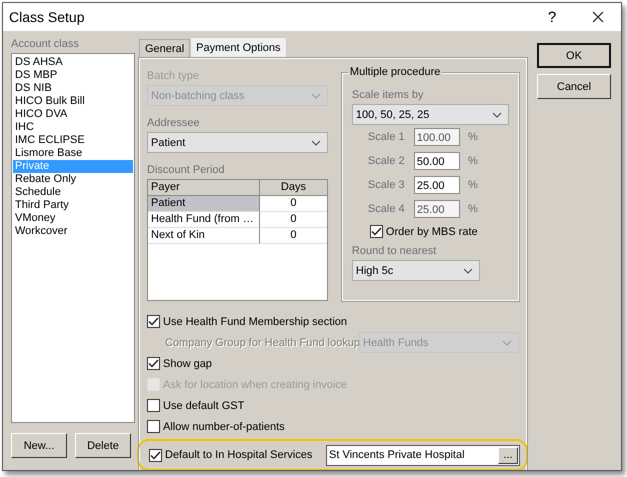  I want to click on list-button: Delete, so click(103, 445).